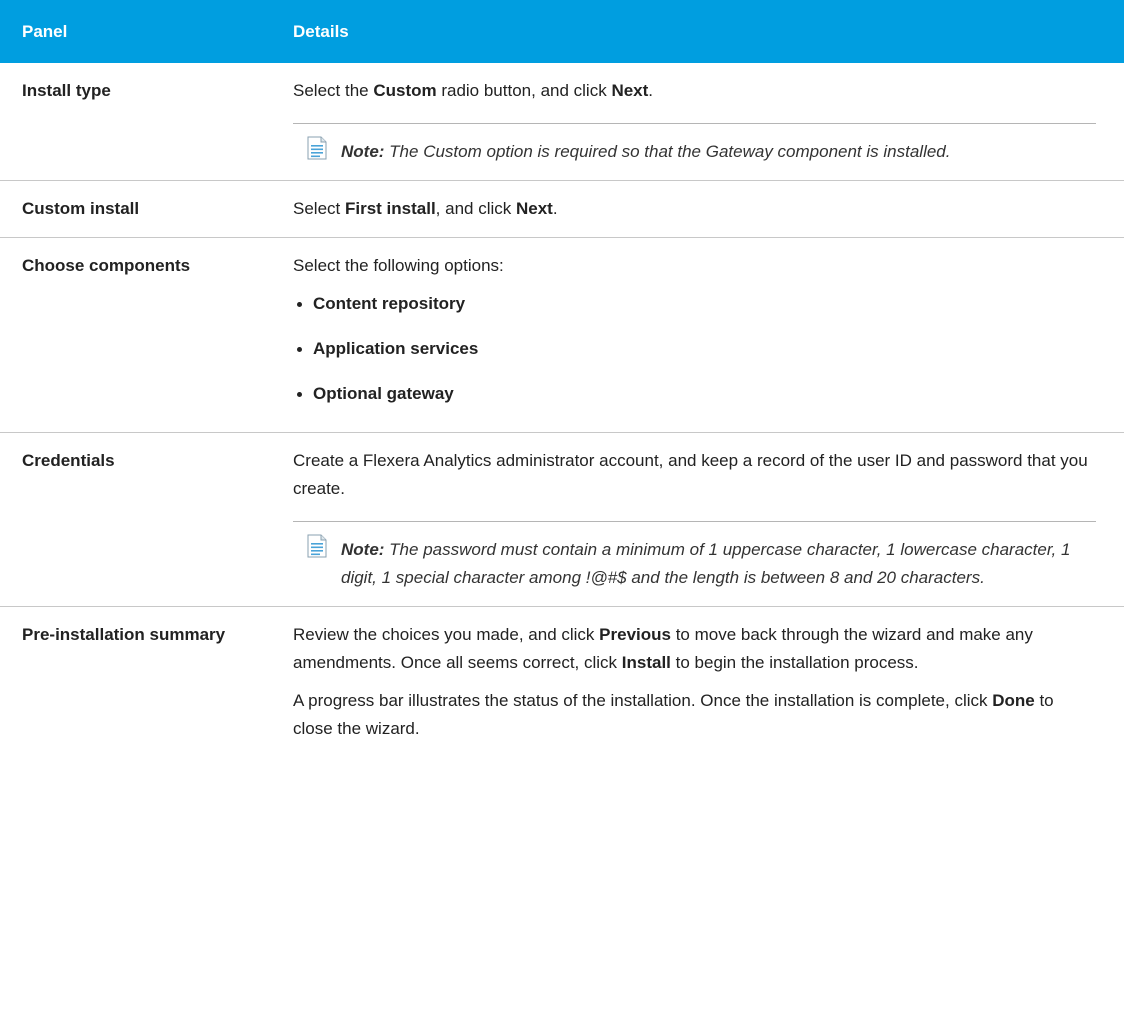  Describe the element at coordinates (398, 265) in the screenshot. I see `details-paragraph: Select the following options:` at that location.